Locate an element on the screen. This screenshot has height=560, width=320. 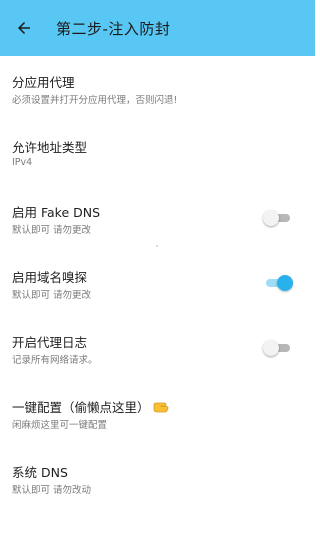
setting-title: 启用域名嗅探 is located at coordinates (50, 277).